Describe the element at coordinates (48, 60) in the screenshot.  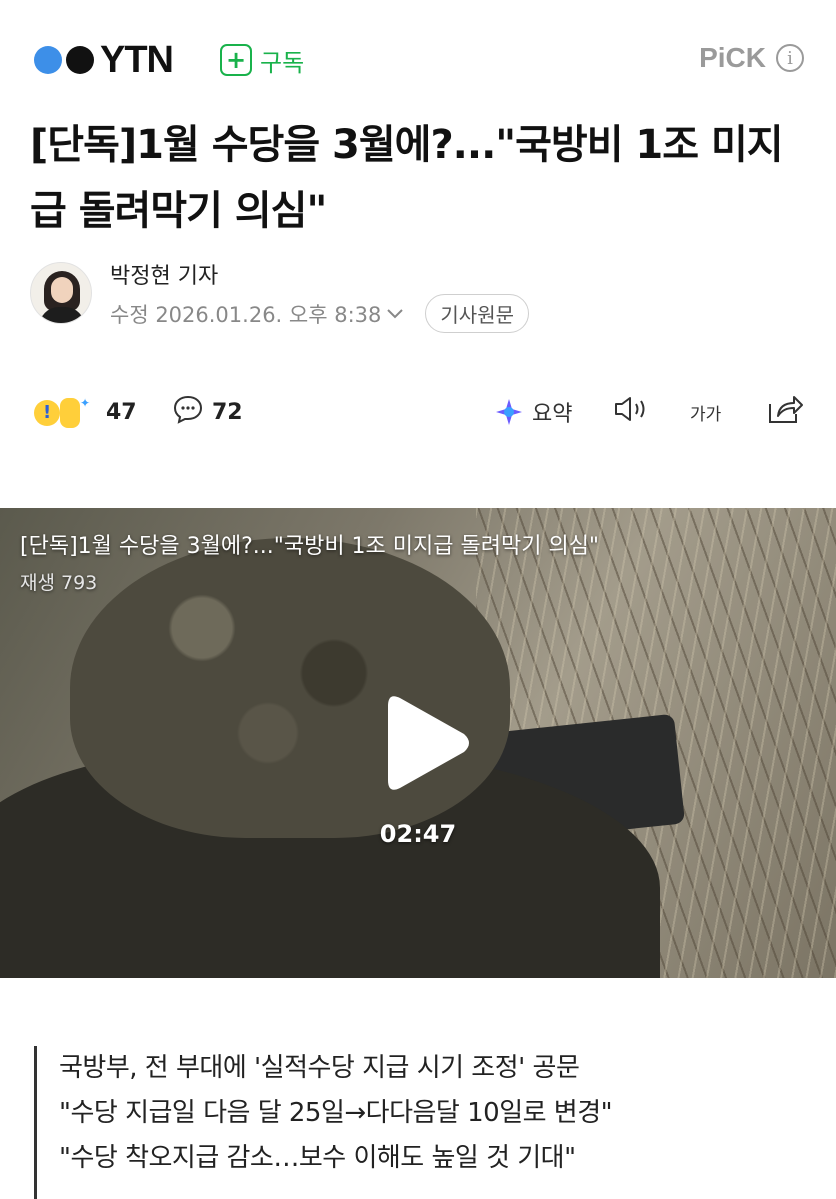
I see `logo-blue-dot` at that location.